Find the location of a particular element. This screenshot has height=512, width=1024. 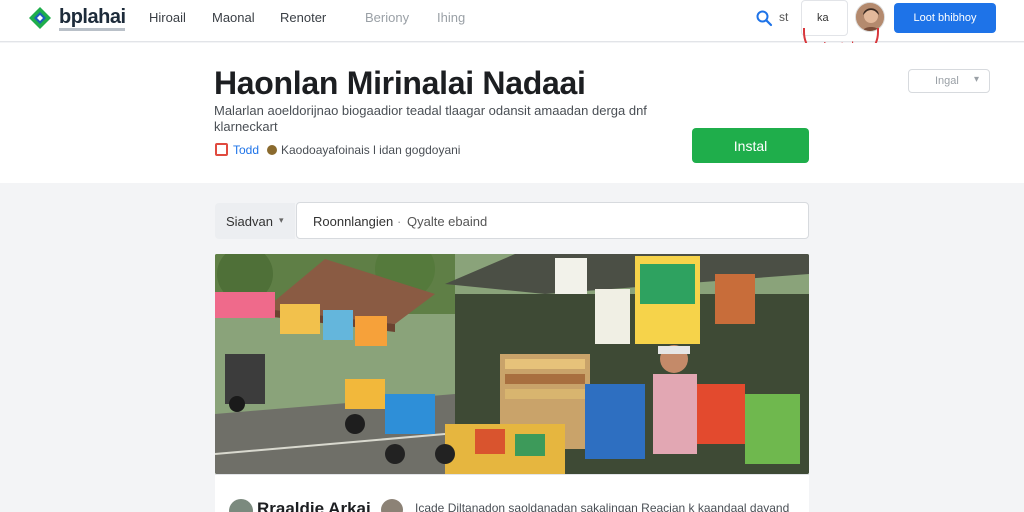

filter-select-label: Siadvan is located at coordinates (249, 221).